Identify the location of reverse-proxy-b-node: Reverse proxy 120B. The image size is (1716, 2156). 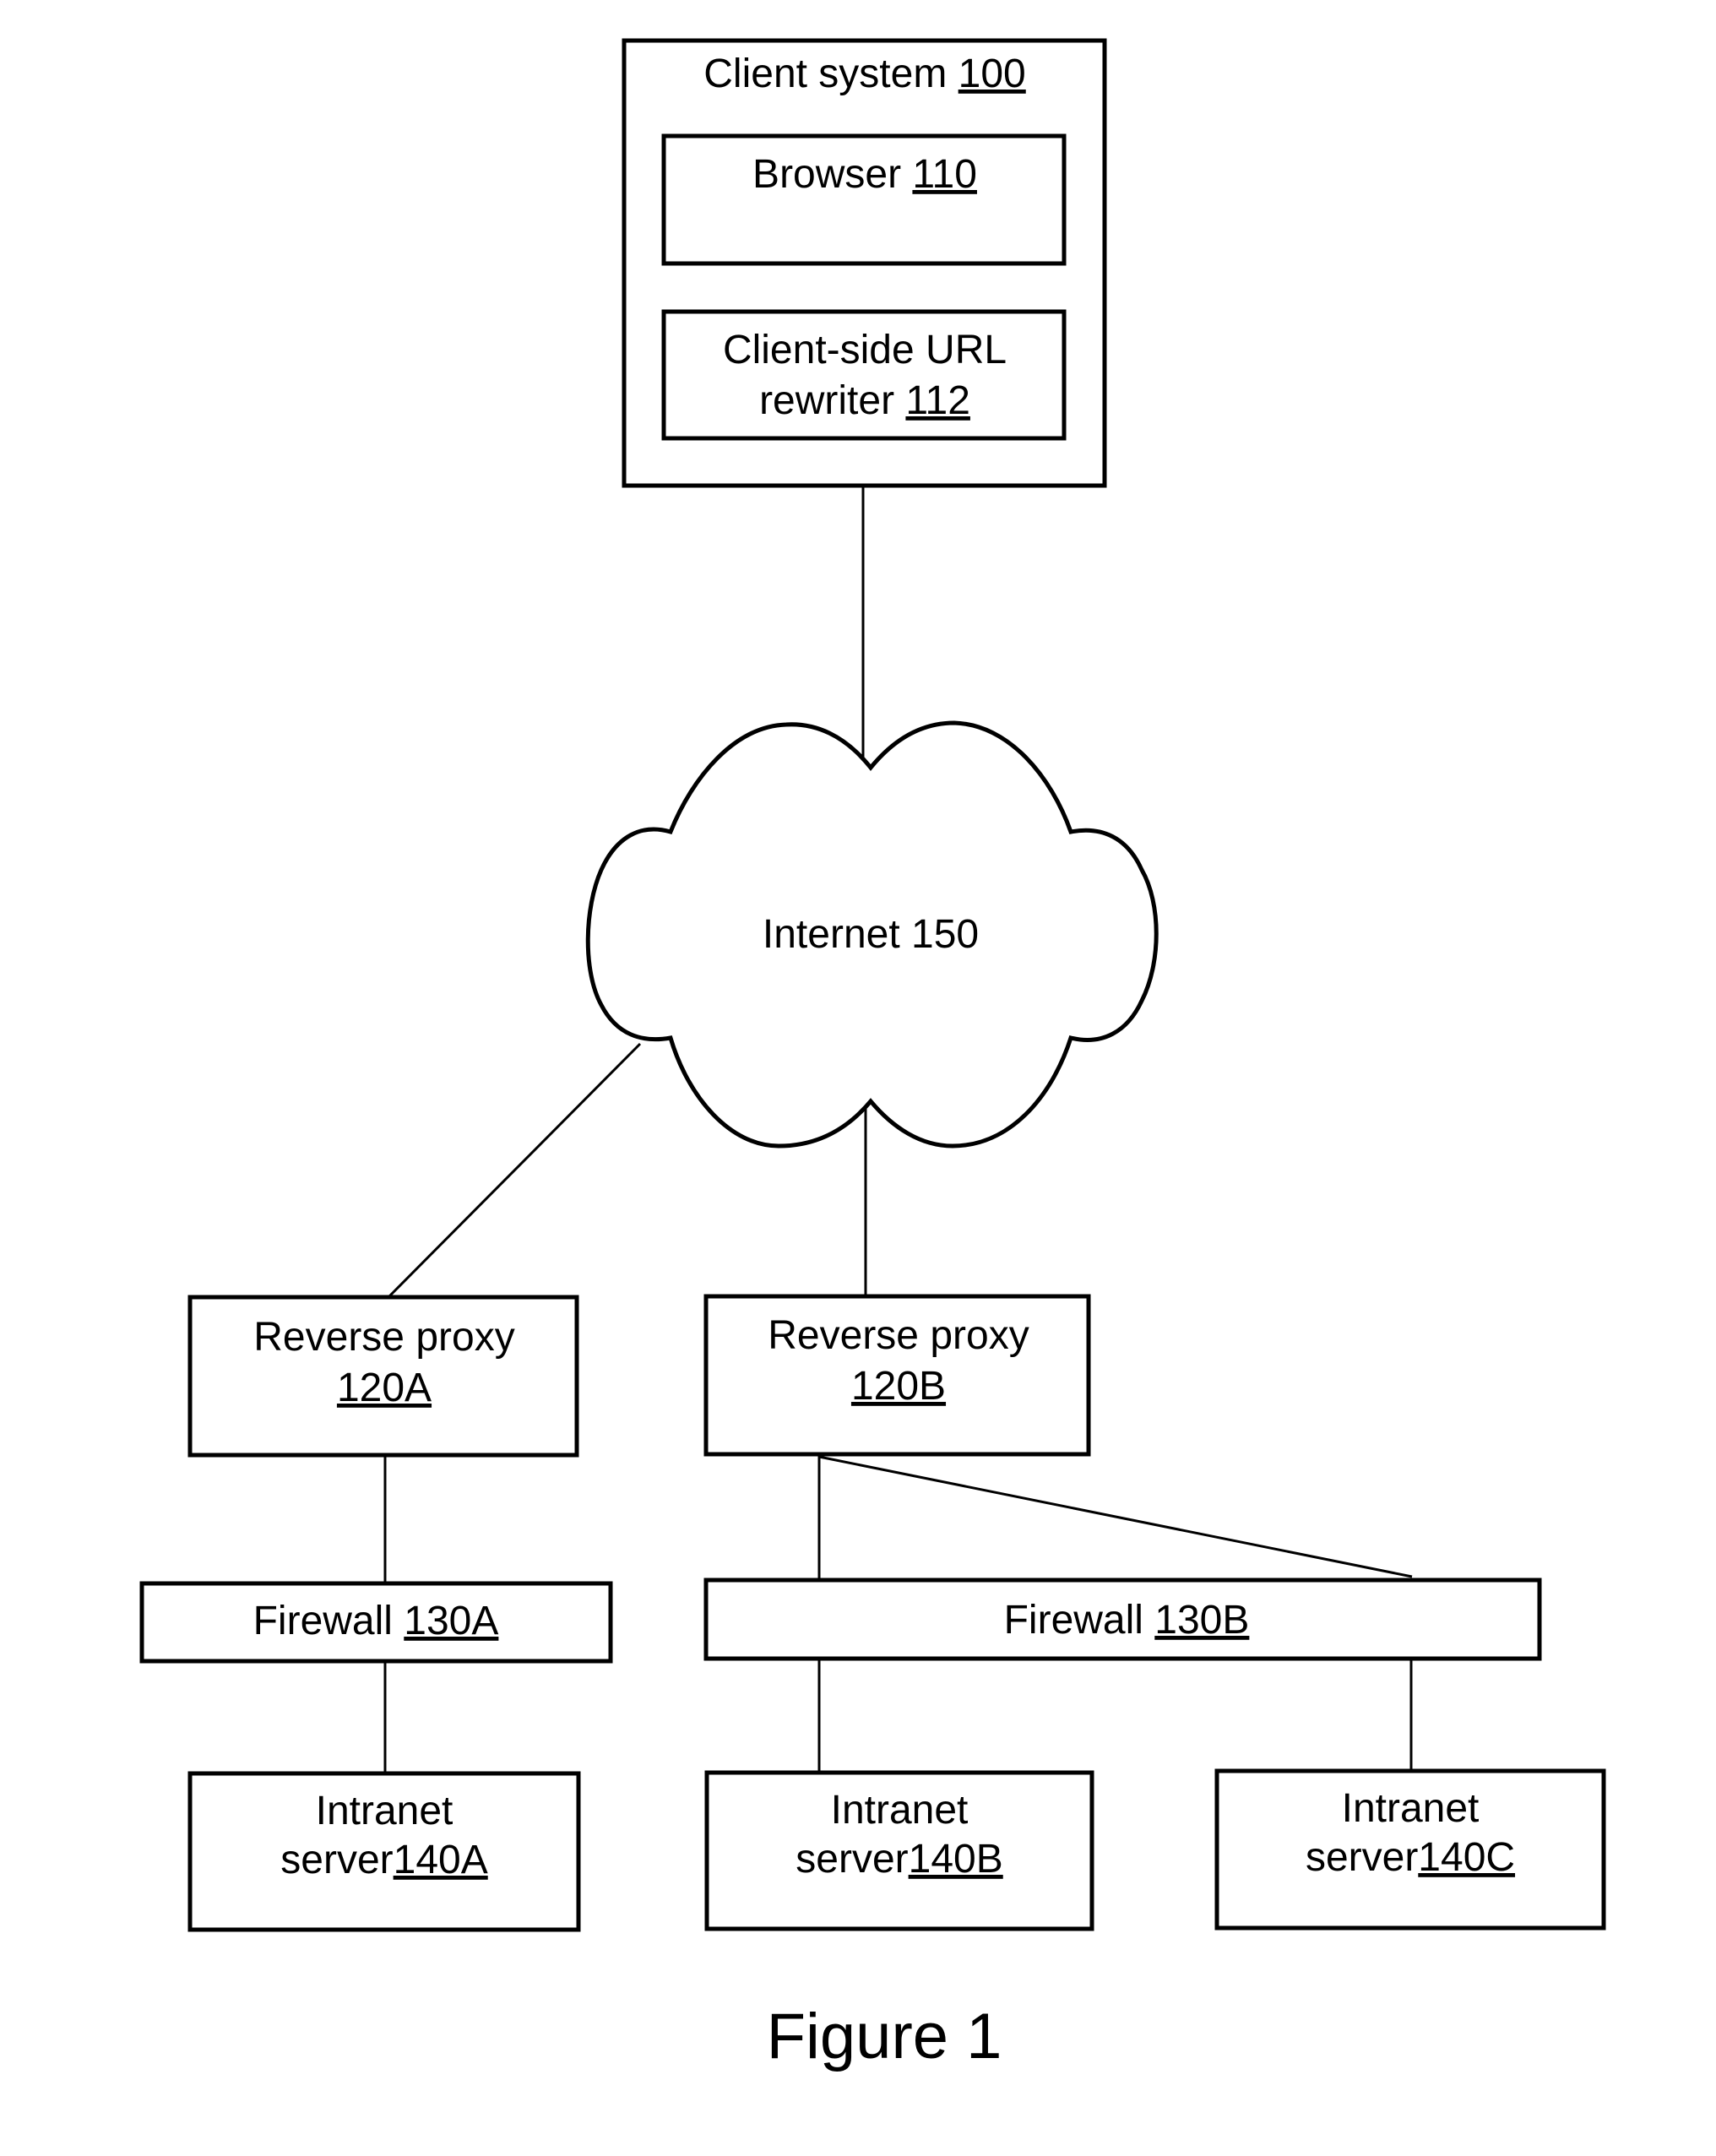
(897, 1375).